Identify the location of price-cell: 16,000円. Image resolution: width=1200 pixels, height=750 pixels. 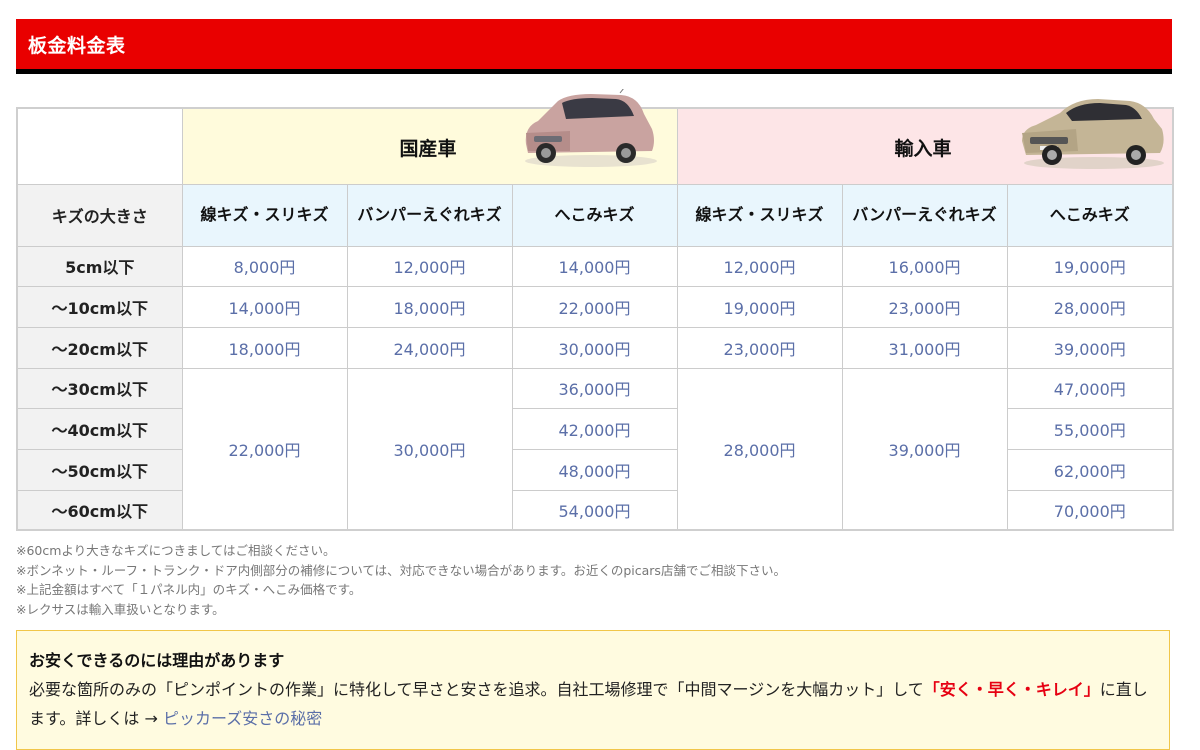
(924, 266).